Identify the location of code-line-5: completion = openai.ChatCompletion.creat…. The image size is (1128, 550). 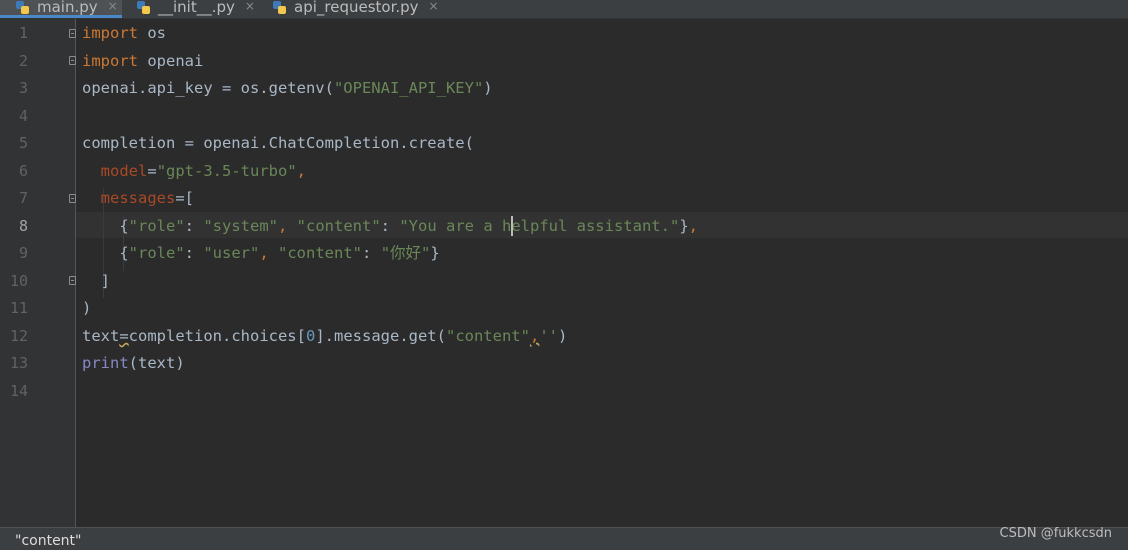
(278, 143).